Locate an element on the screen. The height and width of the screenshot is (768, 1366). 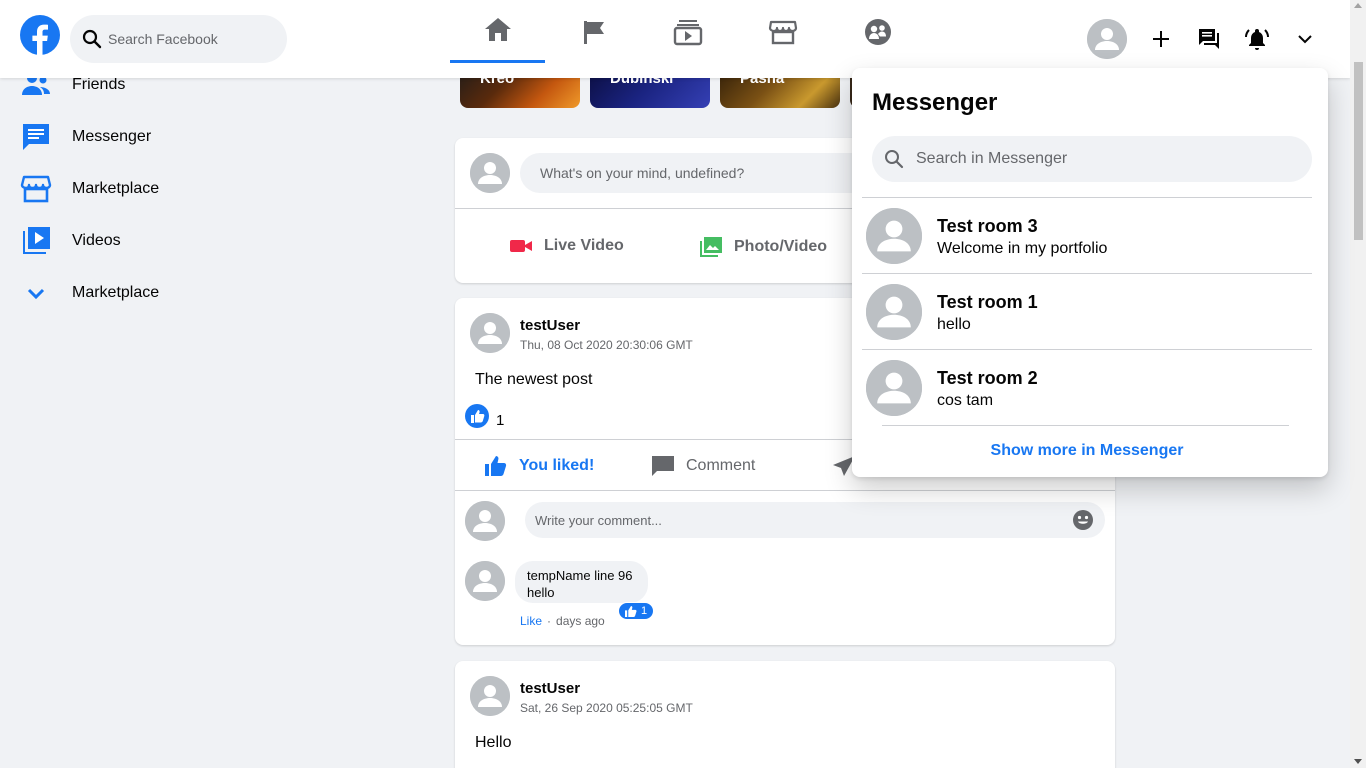
messenger-search is located at coordinates (1092, 159).